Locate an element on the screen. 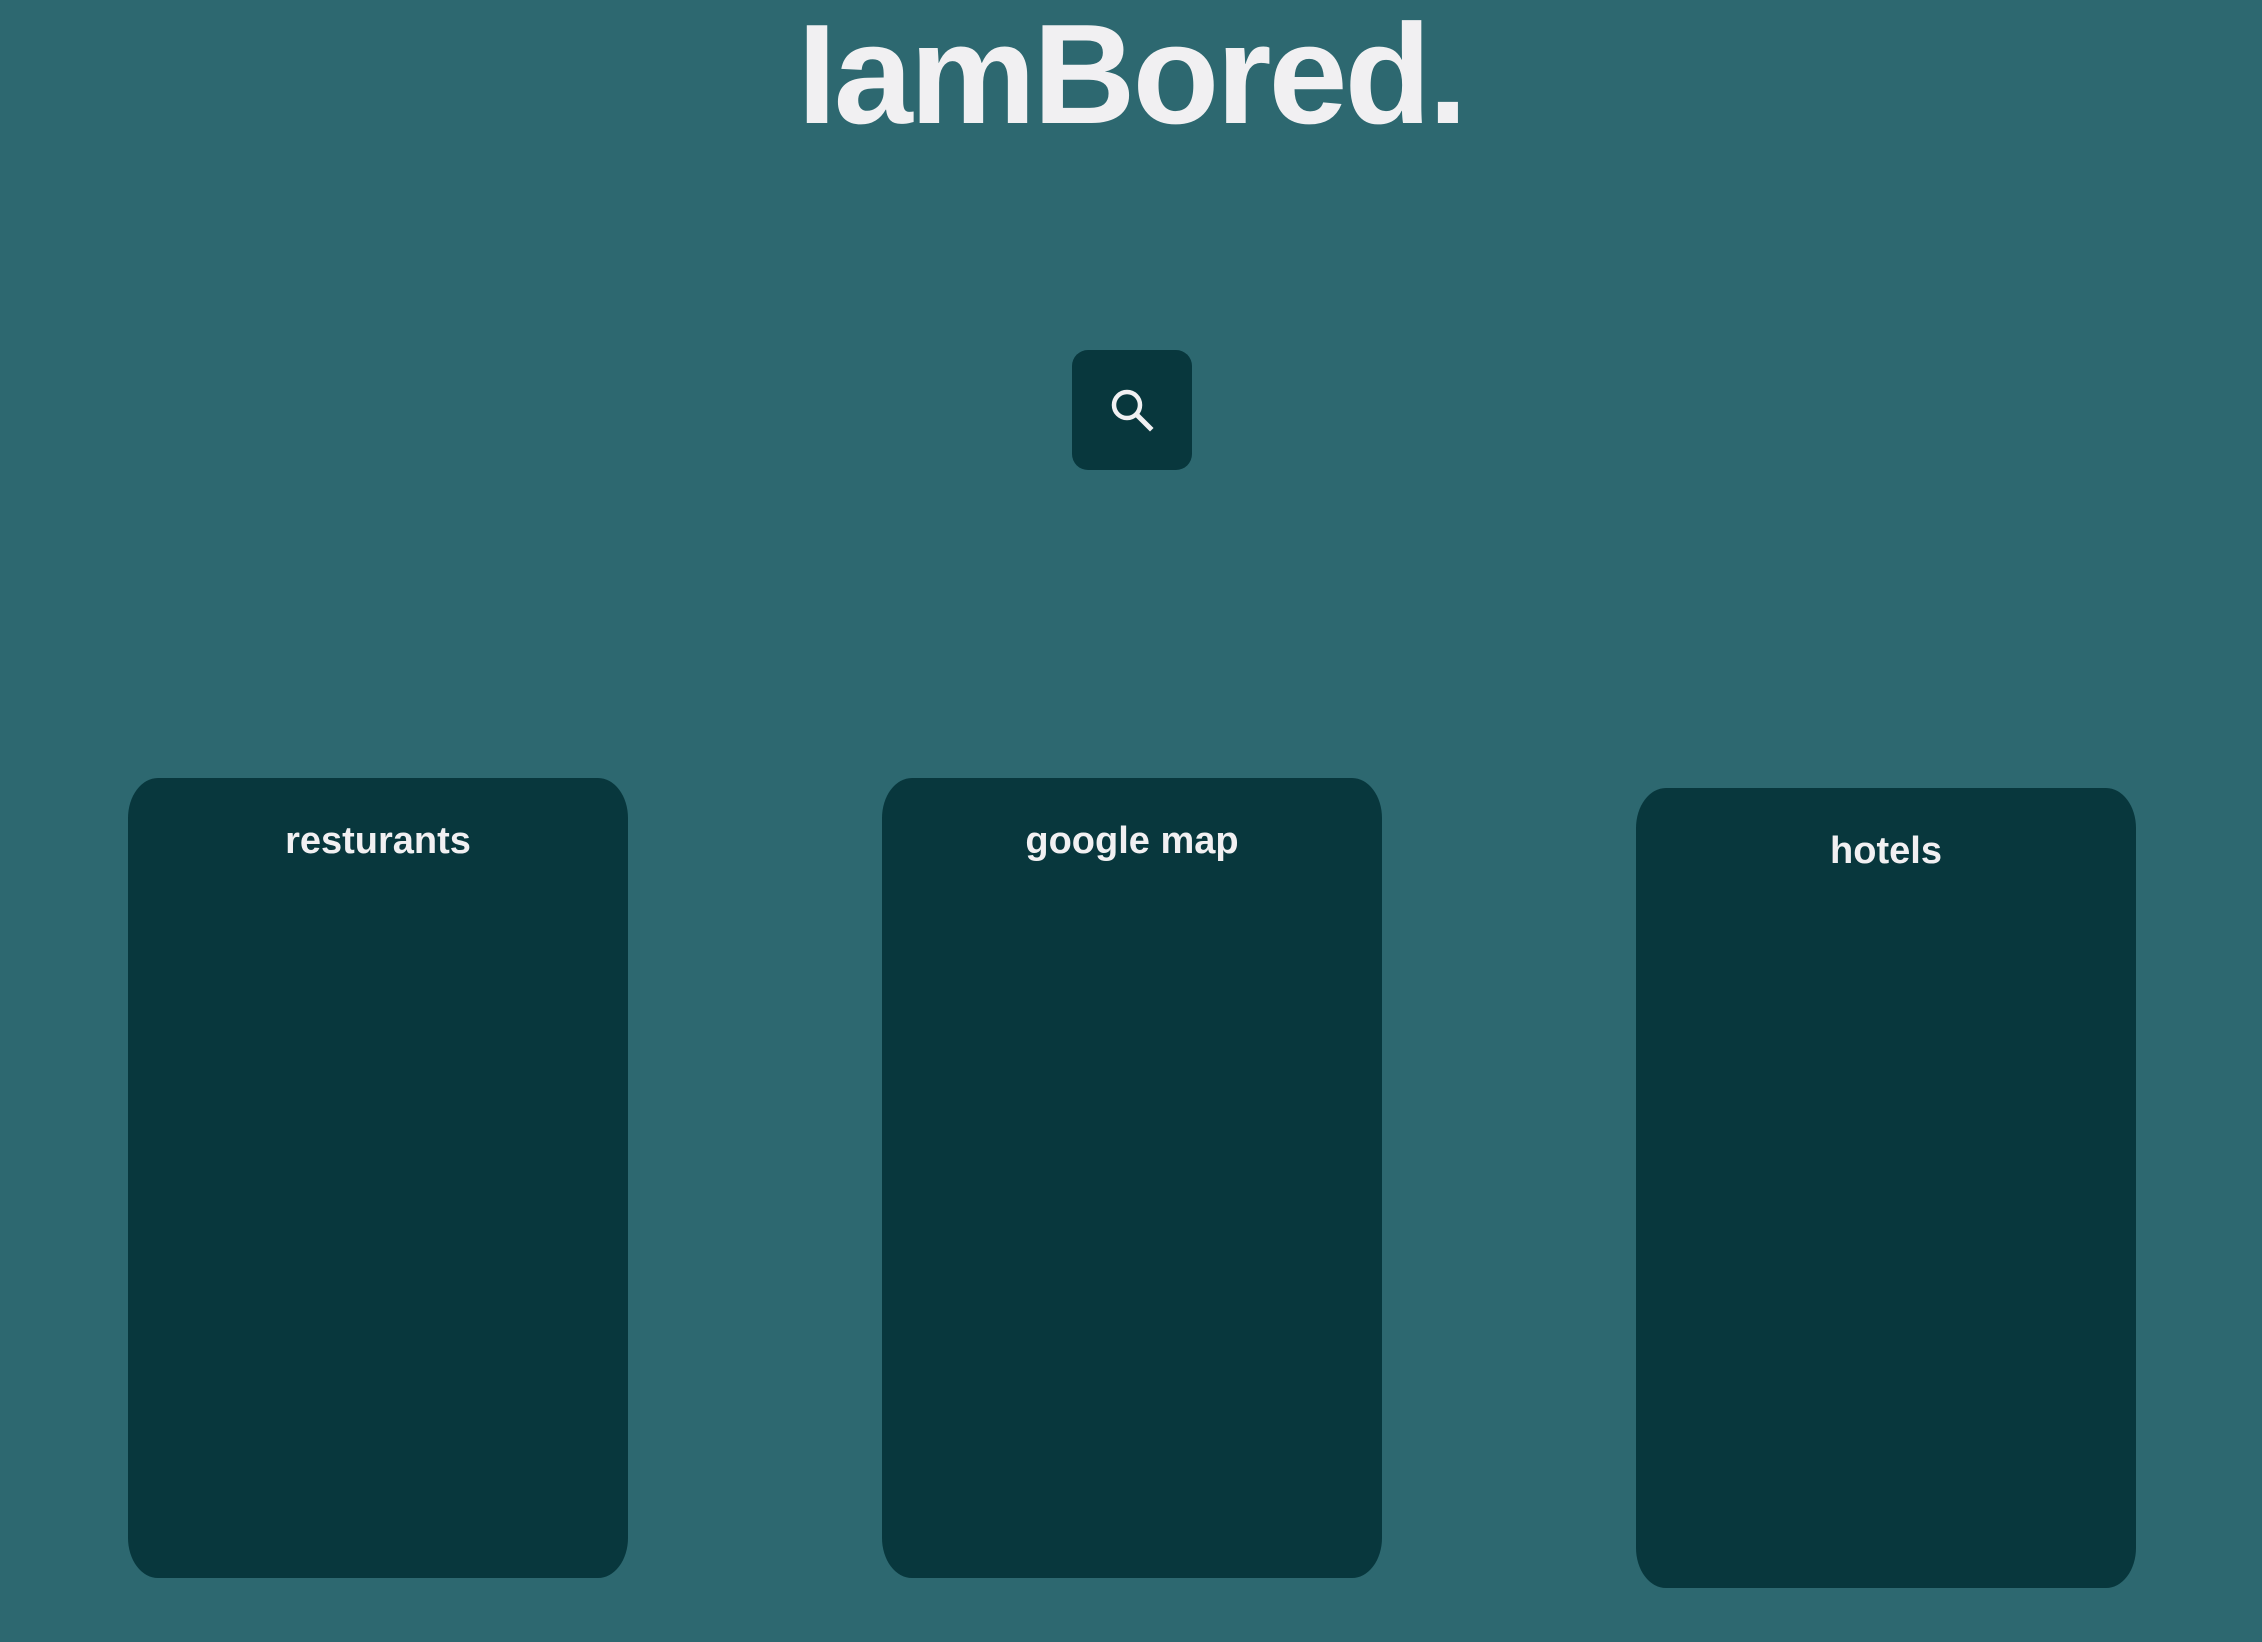 This screenshot has height=1642, width=2262. page-title: IamBored. is located at coordinates (1132, 77).